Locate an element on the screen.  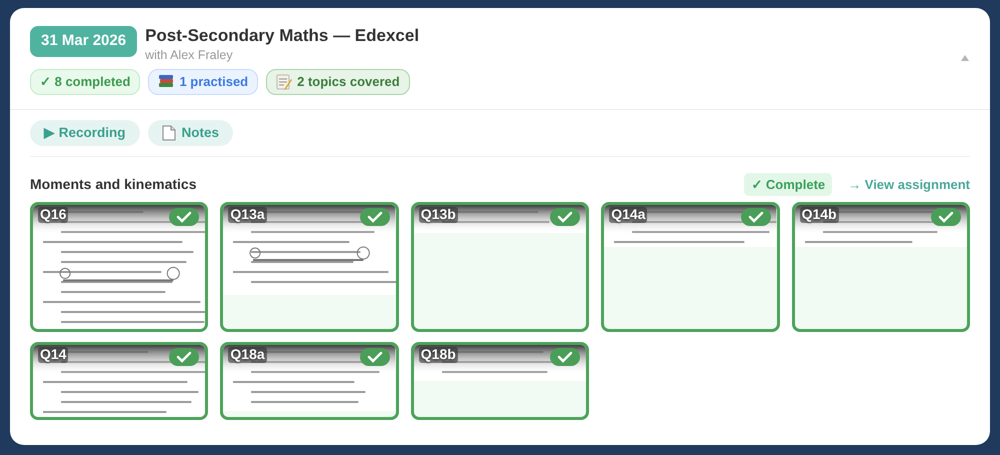
question-label: Q13b is located at coordinates (438, 215).